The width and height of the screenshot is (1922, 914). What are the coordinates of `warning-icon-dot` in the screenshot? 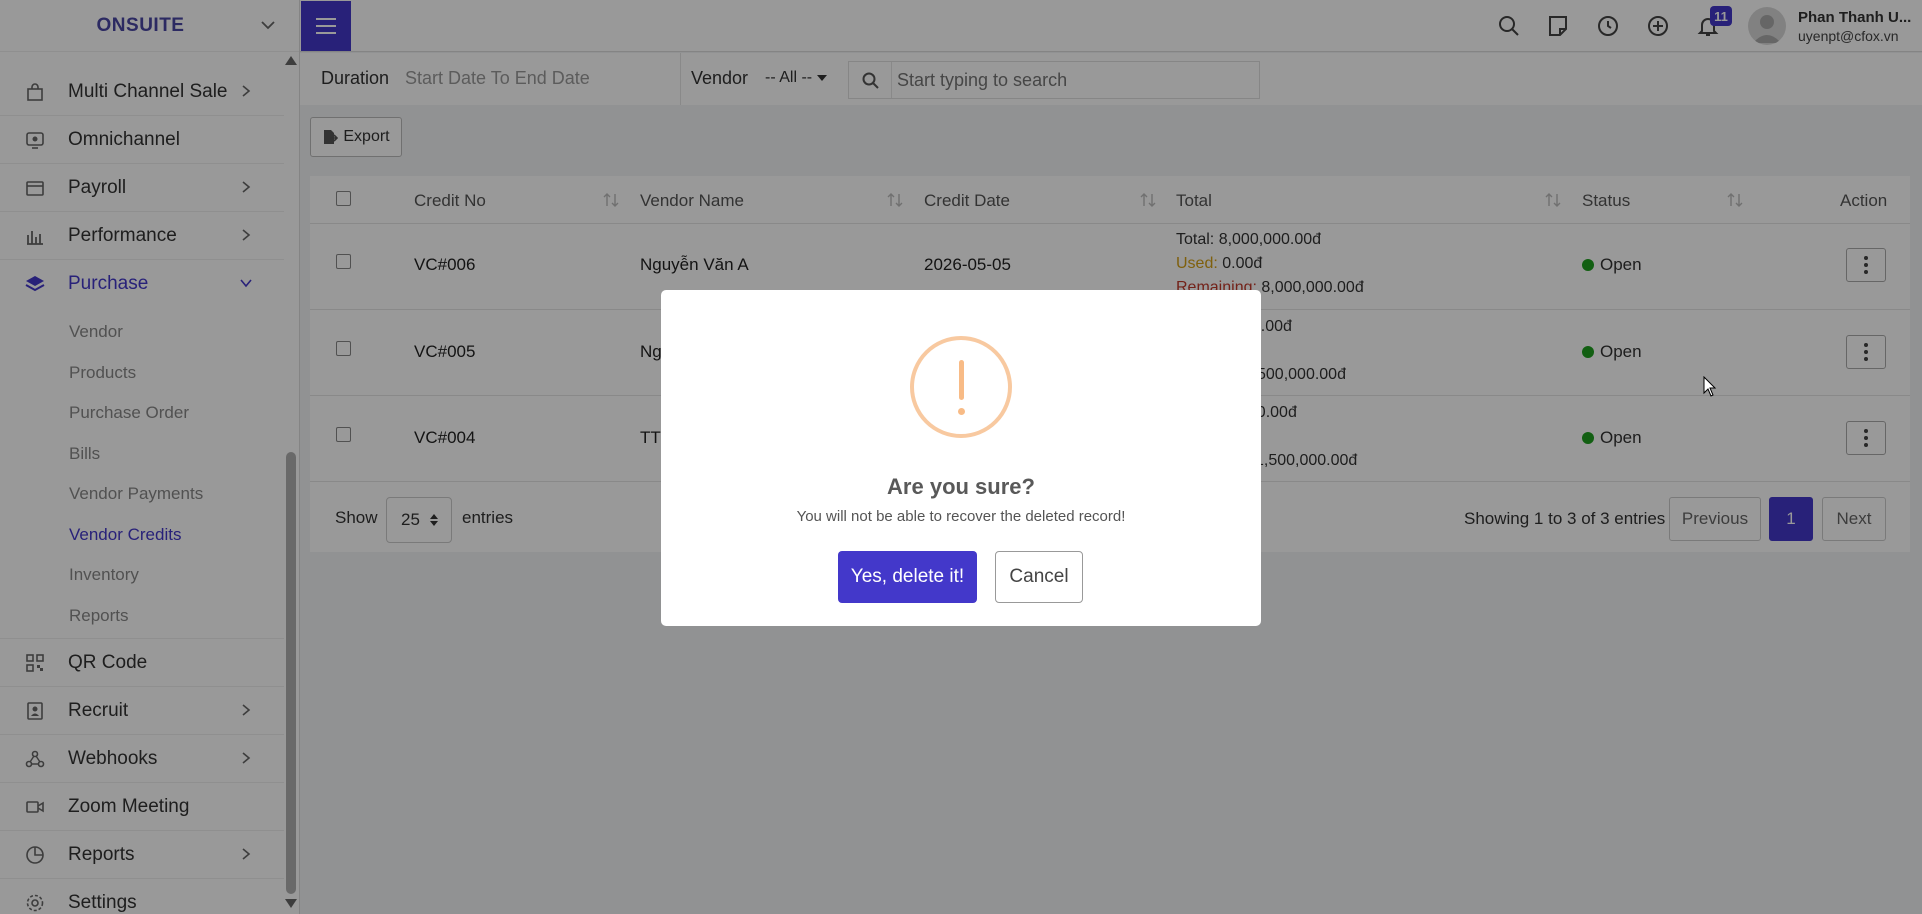 It's located at (961, 411).